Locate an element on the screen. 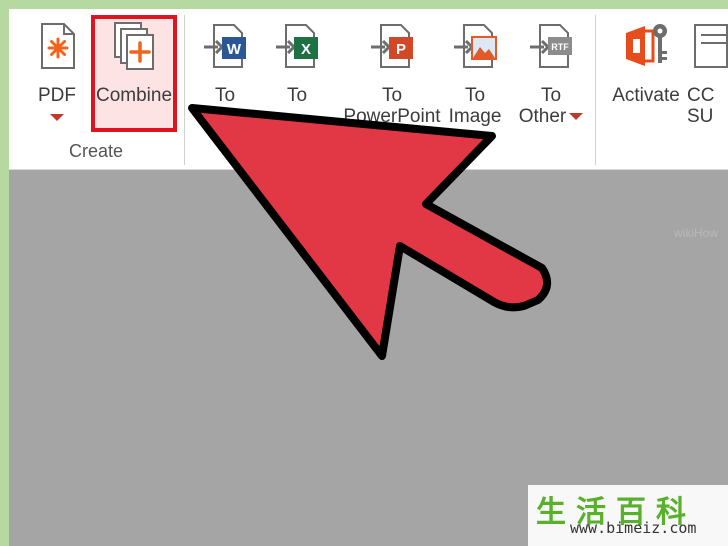  site-watermark: 生活百科 www.bimeiz.com is located at coordinates (628, 515).